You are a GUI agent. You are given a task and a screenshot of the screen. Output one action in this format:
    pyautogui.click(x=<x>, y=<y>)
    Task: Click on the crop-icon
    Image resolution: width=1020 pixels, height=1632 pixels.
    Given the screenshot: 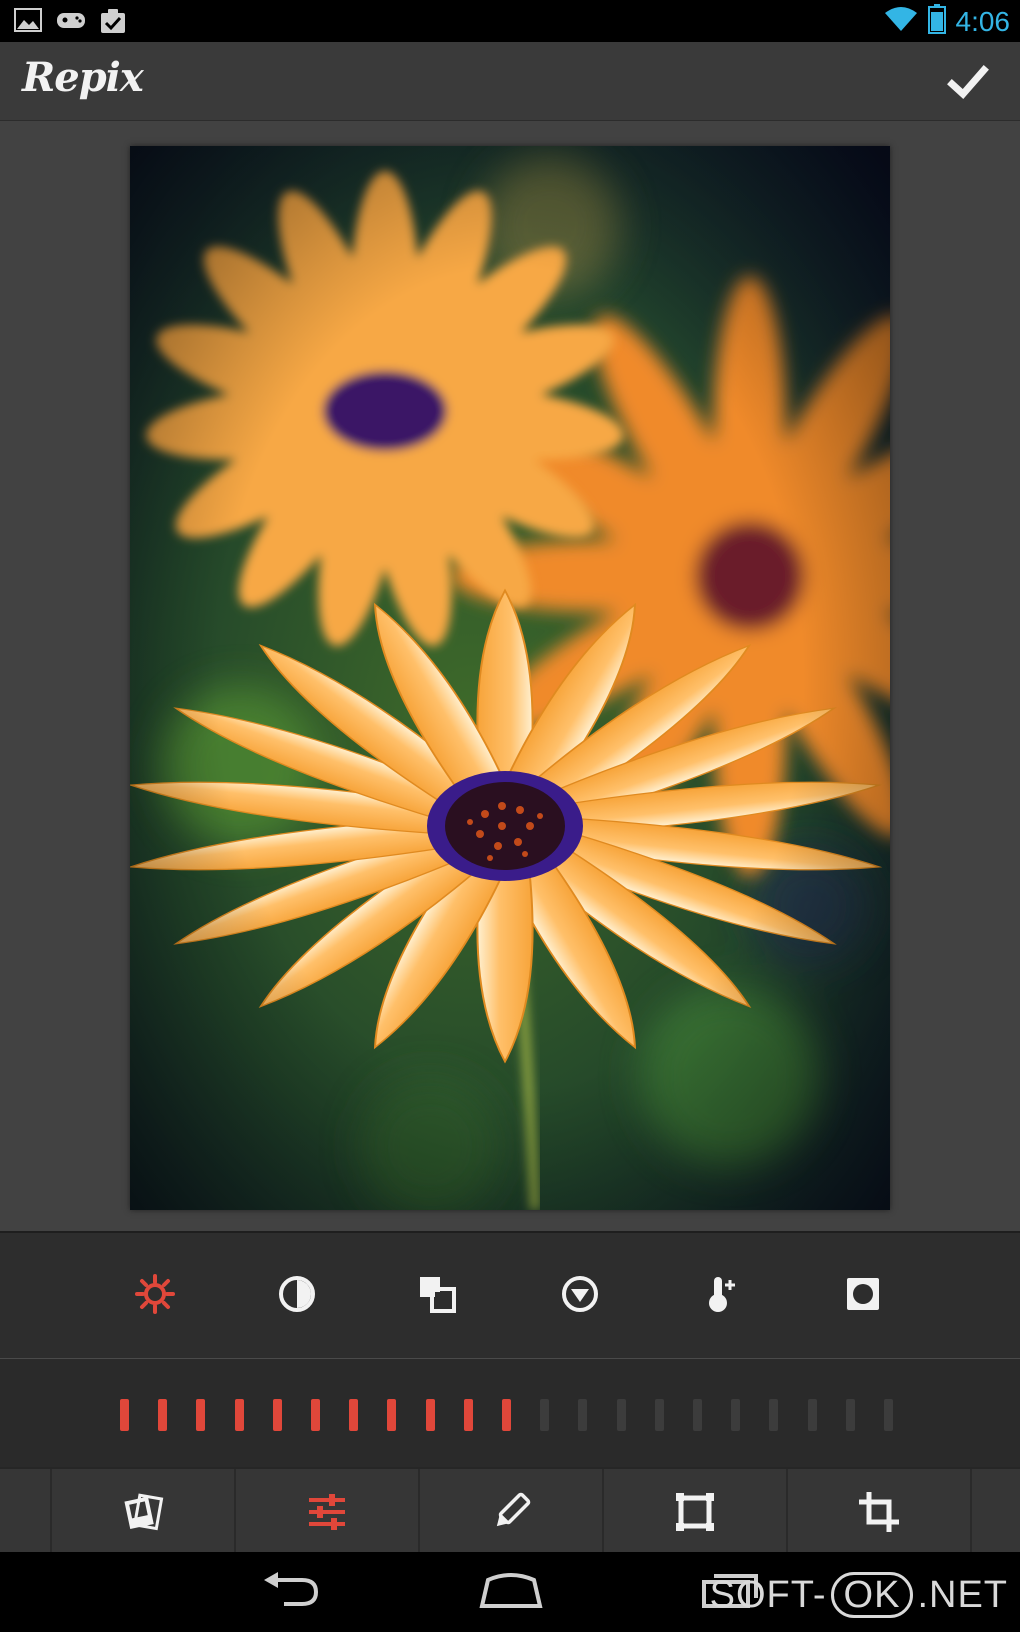 What is the action you would take?
    pyautogui.click(x=879, y=1511)
    